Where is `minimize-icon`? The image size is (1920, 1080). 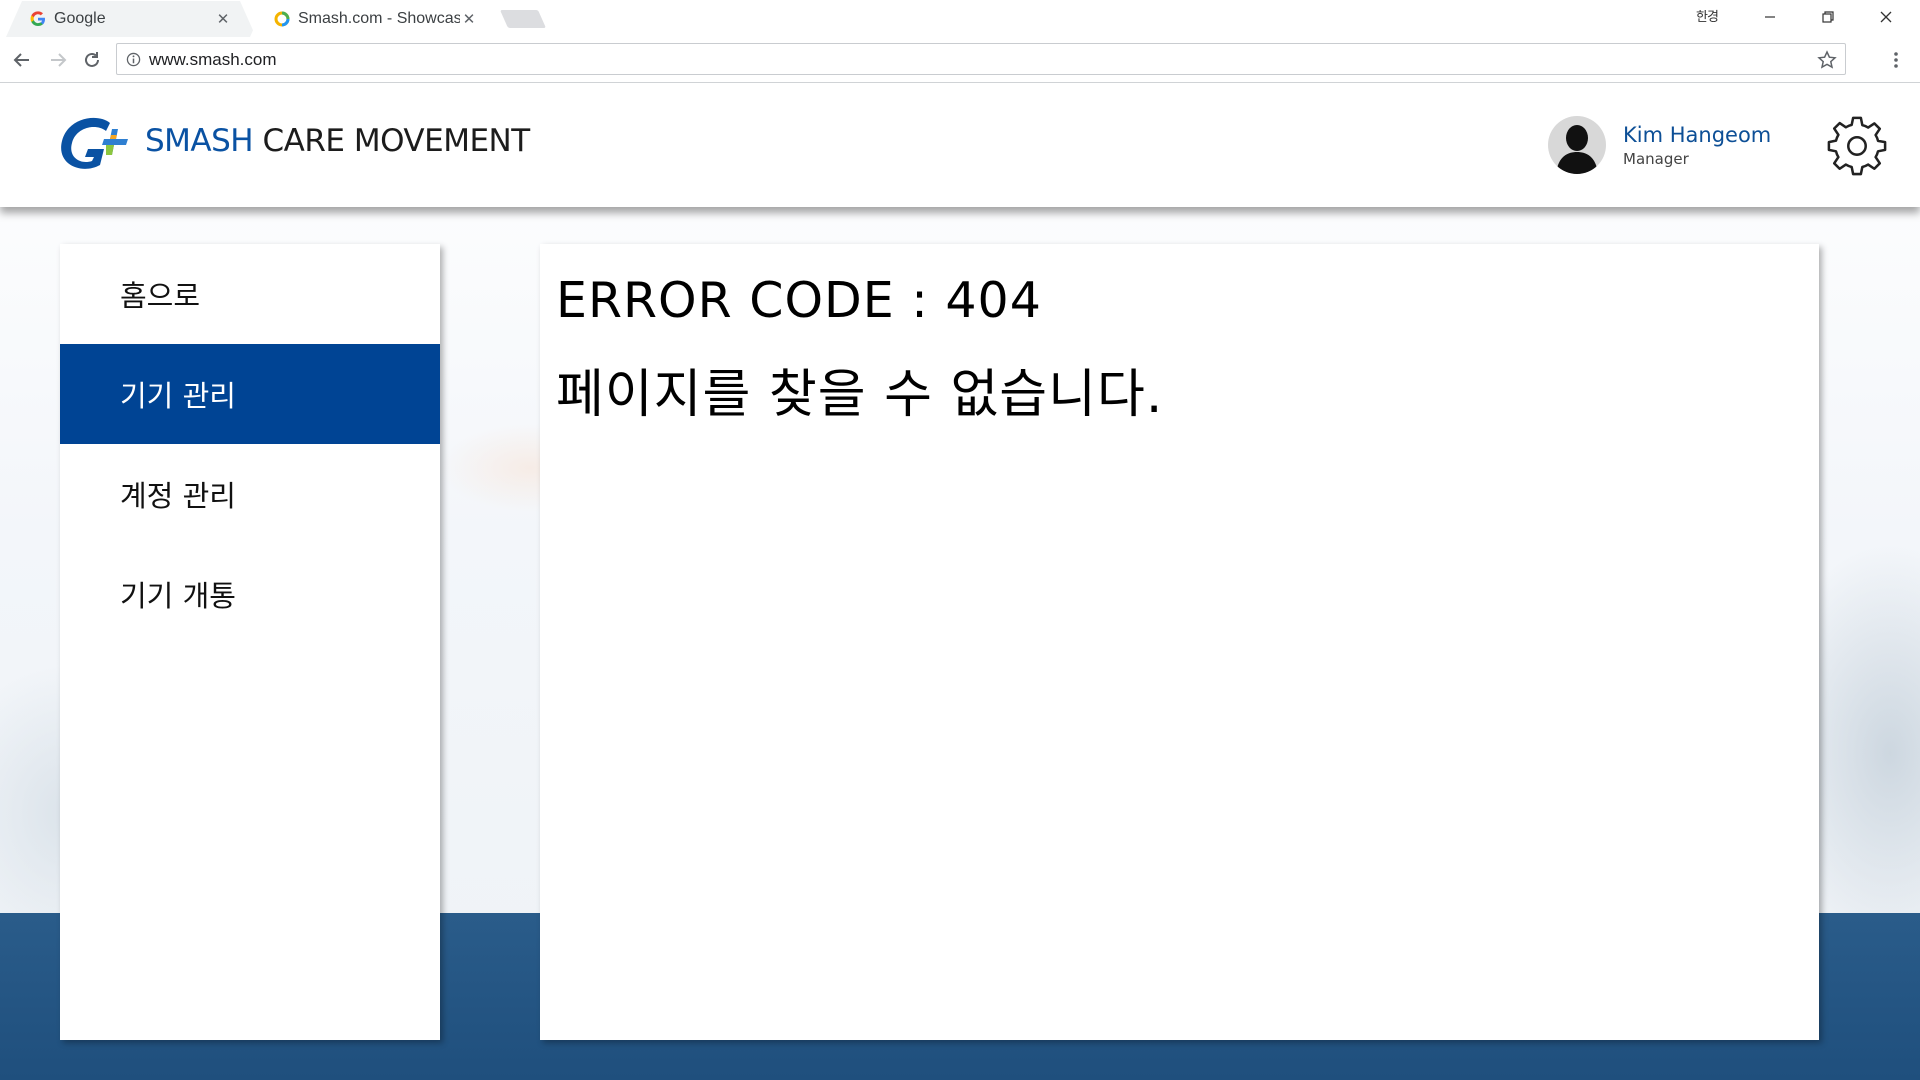 minimize-icon is located at coordinates (1770, 17).